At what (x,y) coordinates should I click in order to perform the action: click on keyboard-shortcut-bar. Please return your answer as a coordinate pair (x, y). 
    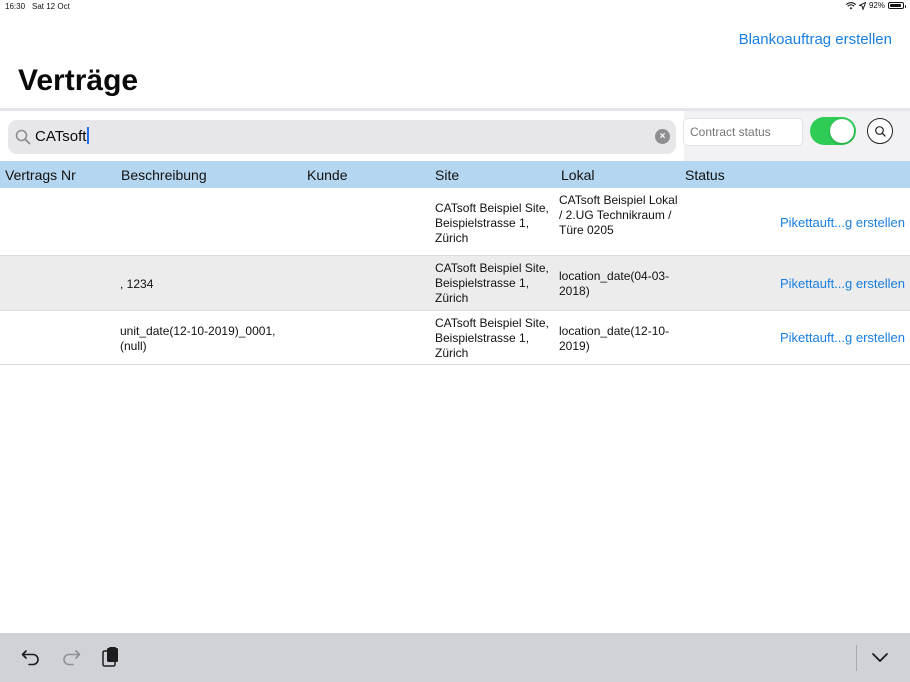
    Looking at the image, I should click on (455, 657).